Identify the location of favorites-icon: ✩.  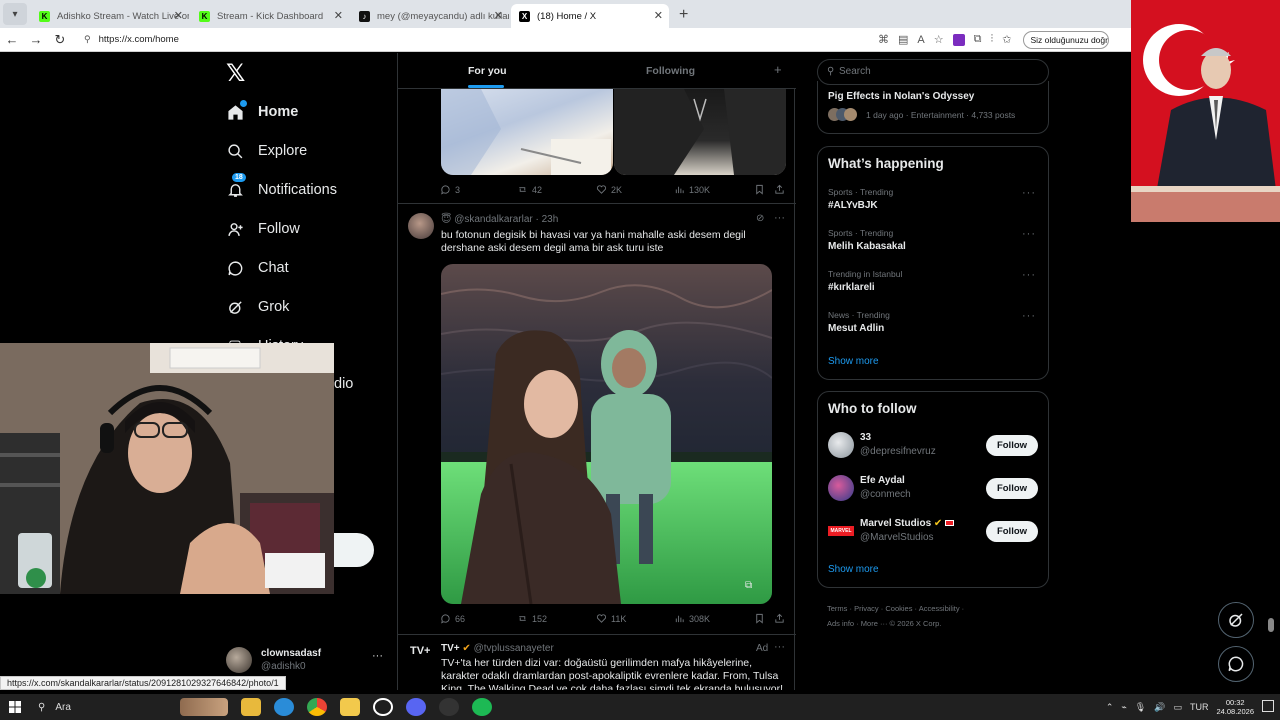
(1006, 39).